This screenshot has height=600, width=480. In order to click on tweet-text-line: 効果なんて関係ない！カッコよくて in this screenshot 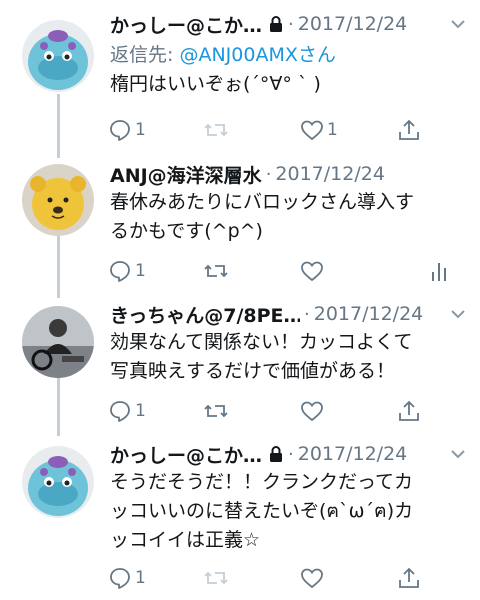, I will do `click(261, 342)`.